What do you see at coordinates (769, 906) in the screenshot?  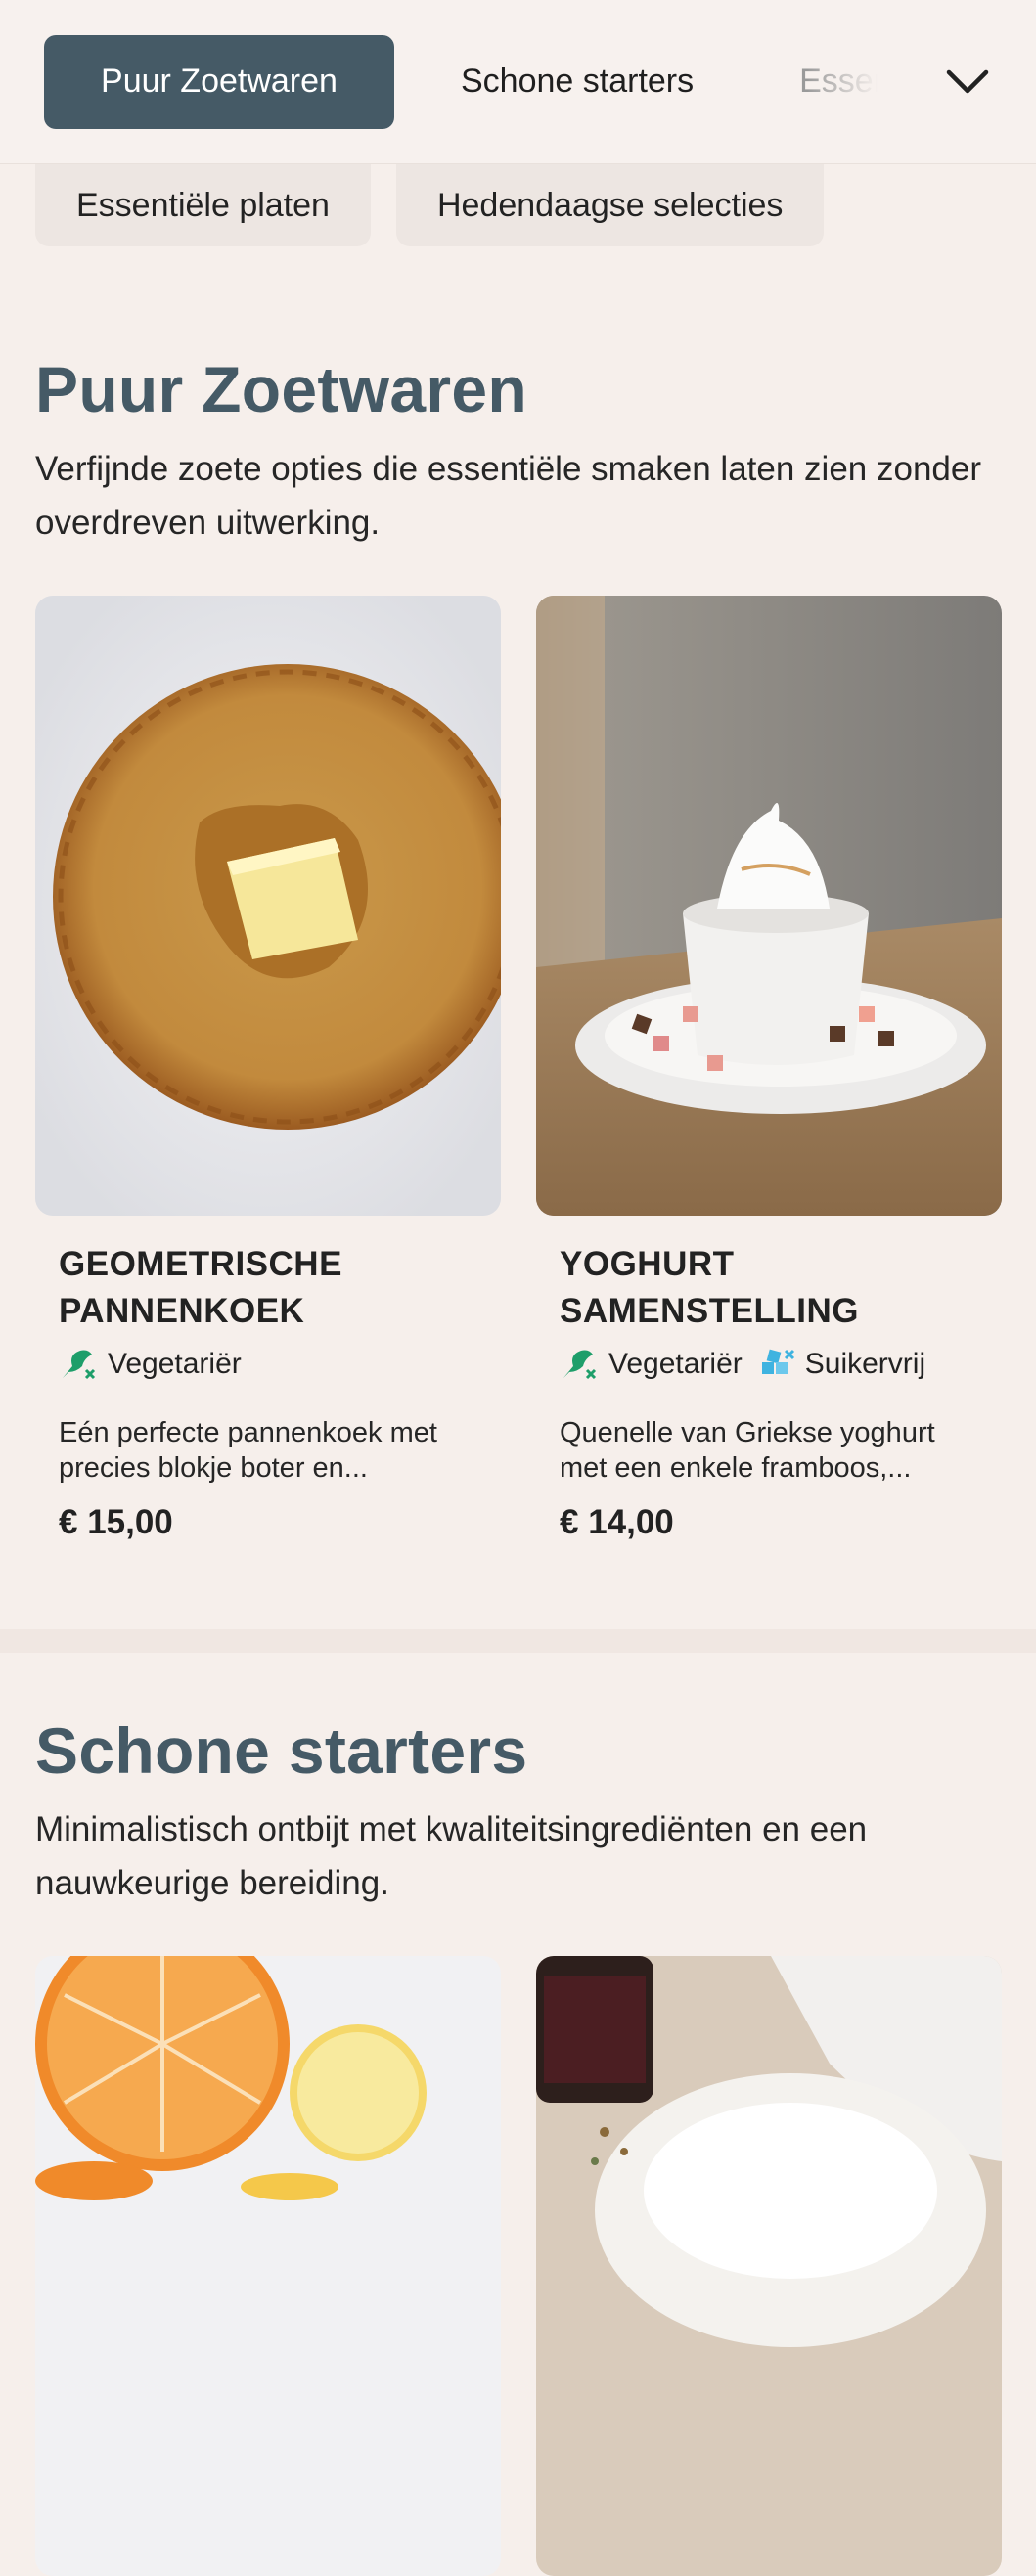 I see `yoghurt-image` at bounding box center [769, 906].